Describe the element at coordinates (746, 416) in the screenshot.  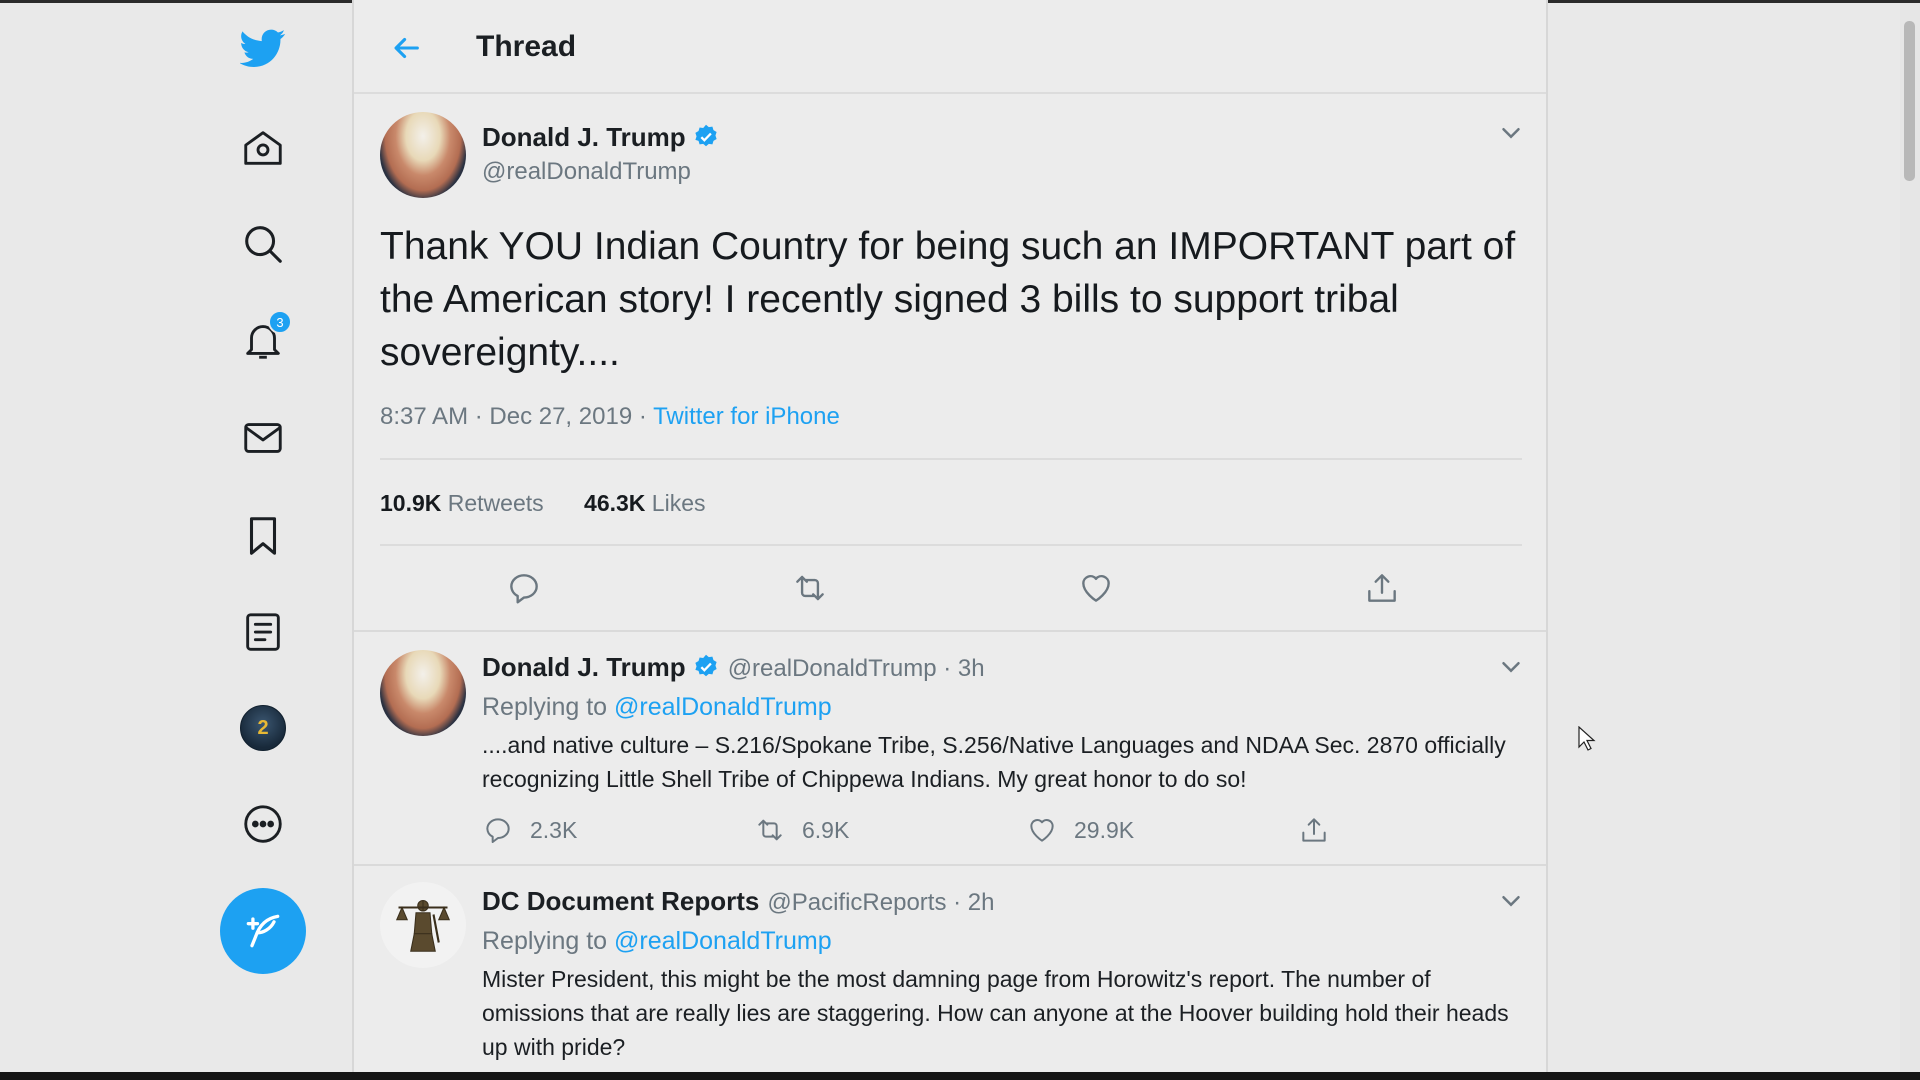
I see `tweet-source-link: Twitter for iPhone` at that location.